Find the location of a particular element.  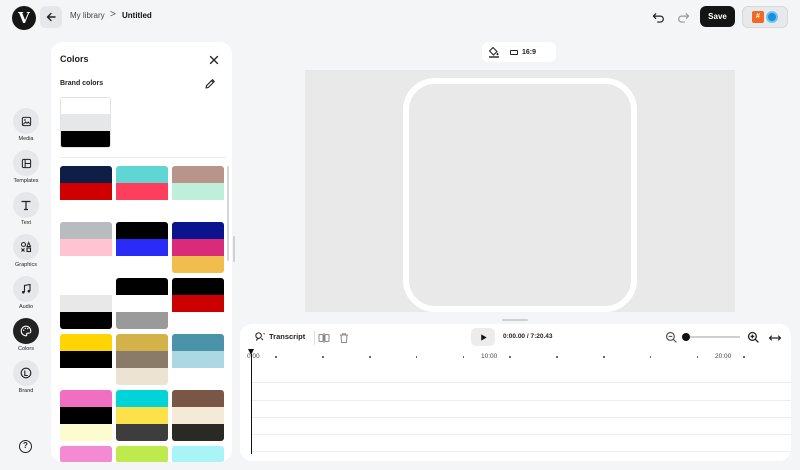

zoom-out-icon is located at coordinates (671, 337).